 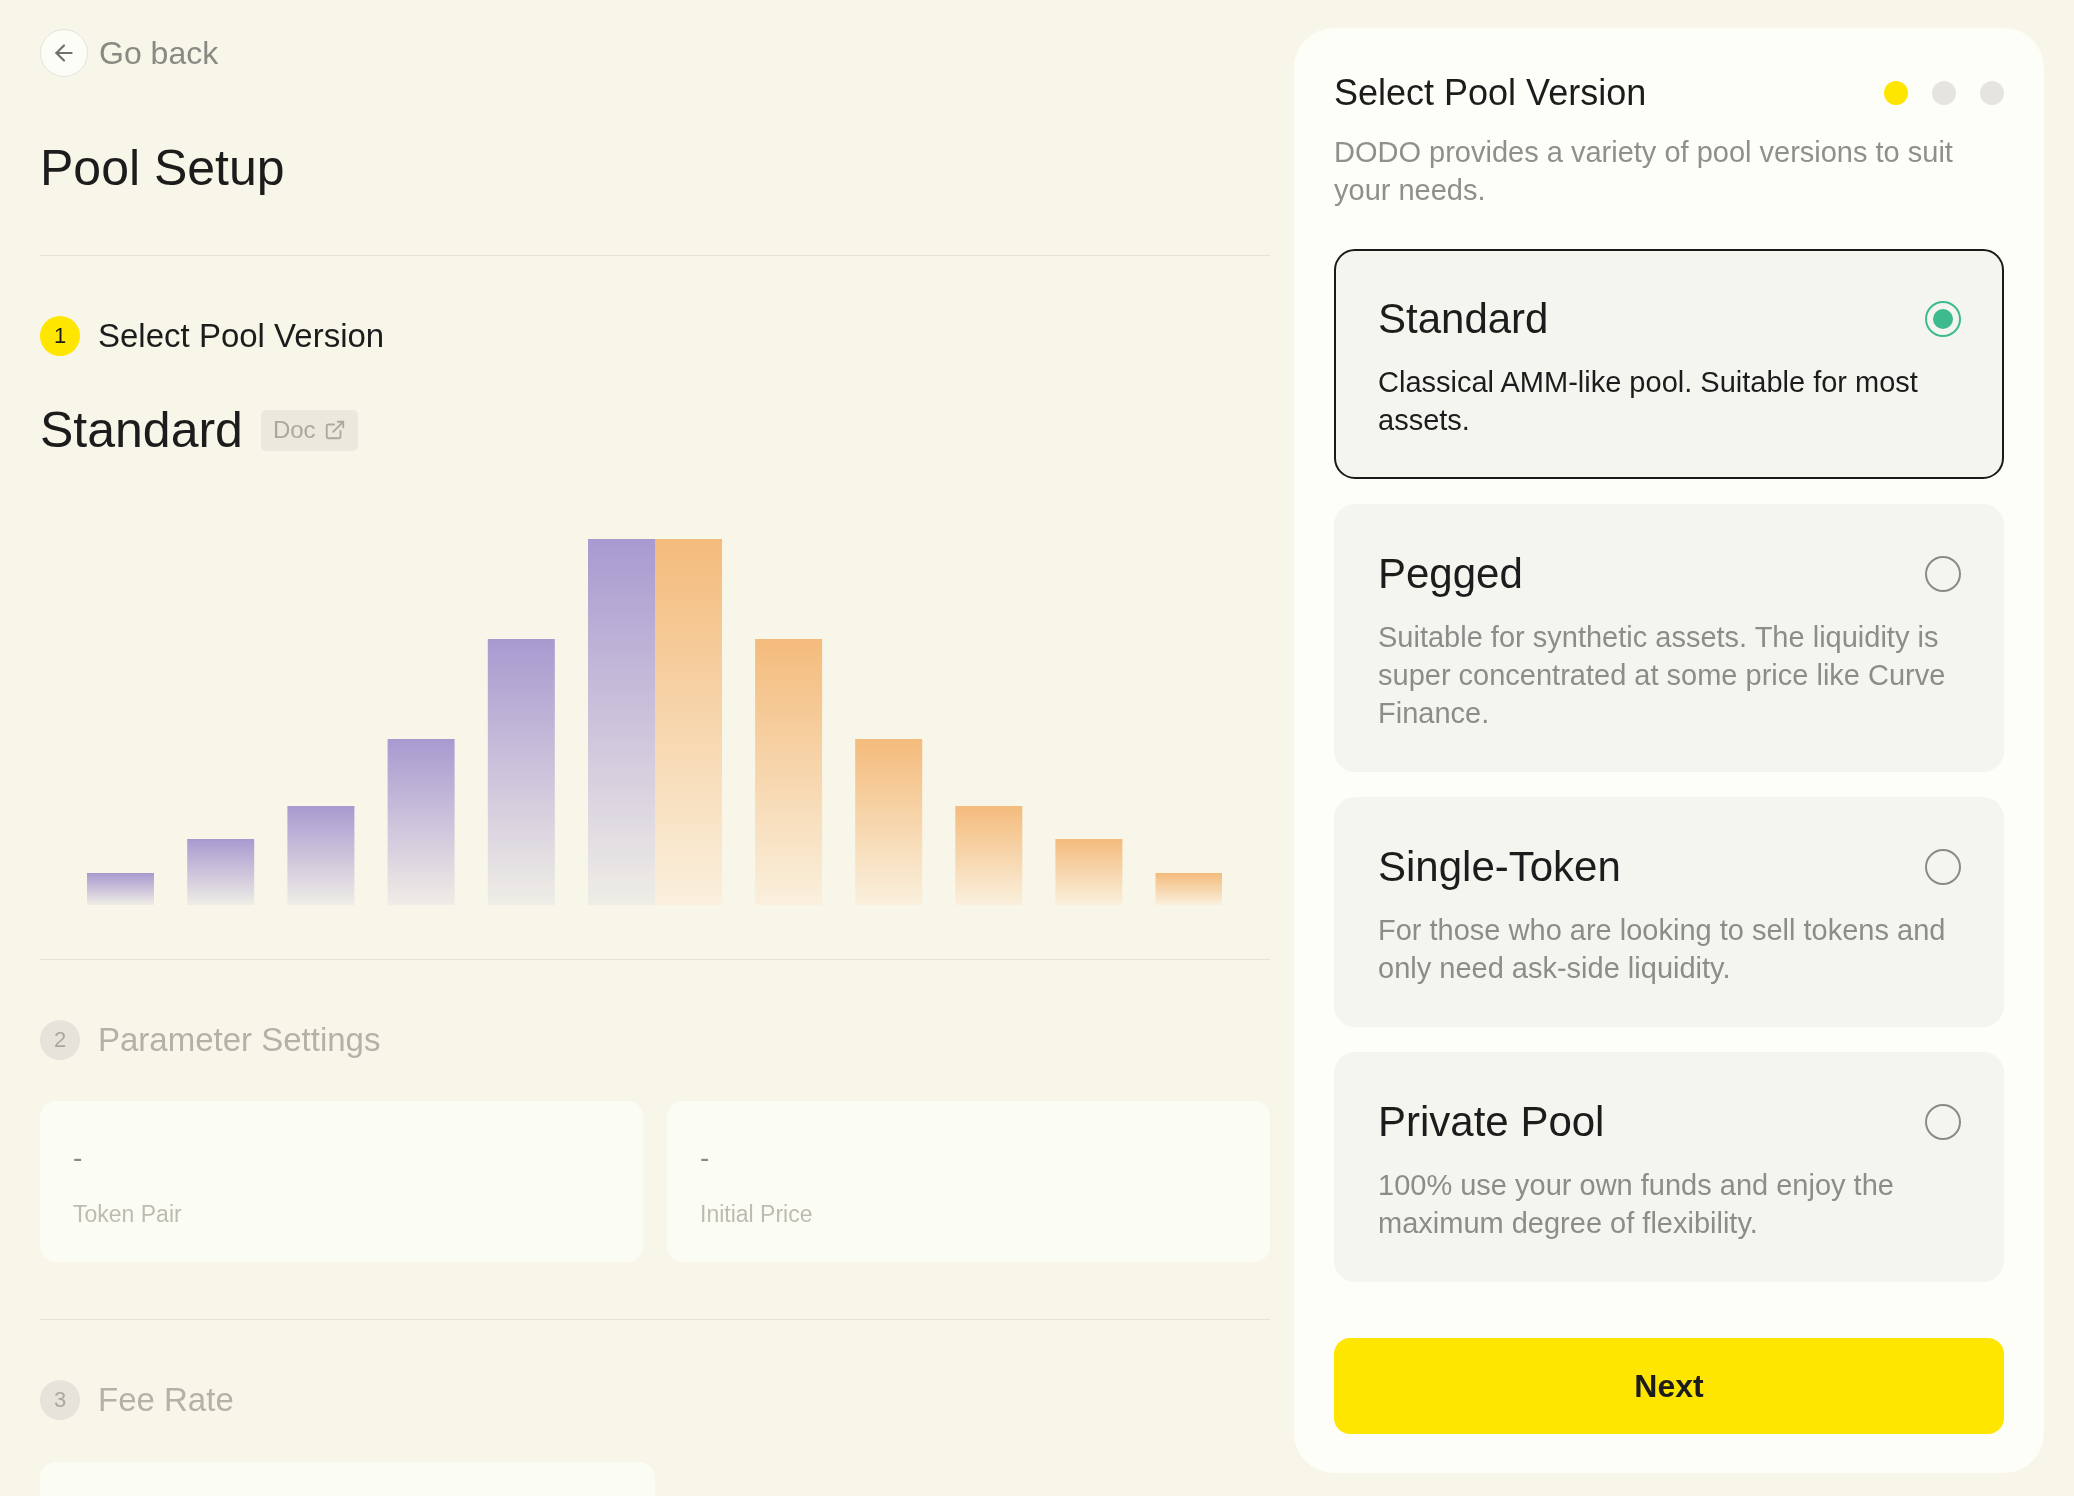 What do you see at coordinates (1662, 949) in the screenshot?
I see `option-description: For those who are looking to sell tokens and only need ask-side liquidity.` at bounding box center [1662, 949].